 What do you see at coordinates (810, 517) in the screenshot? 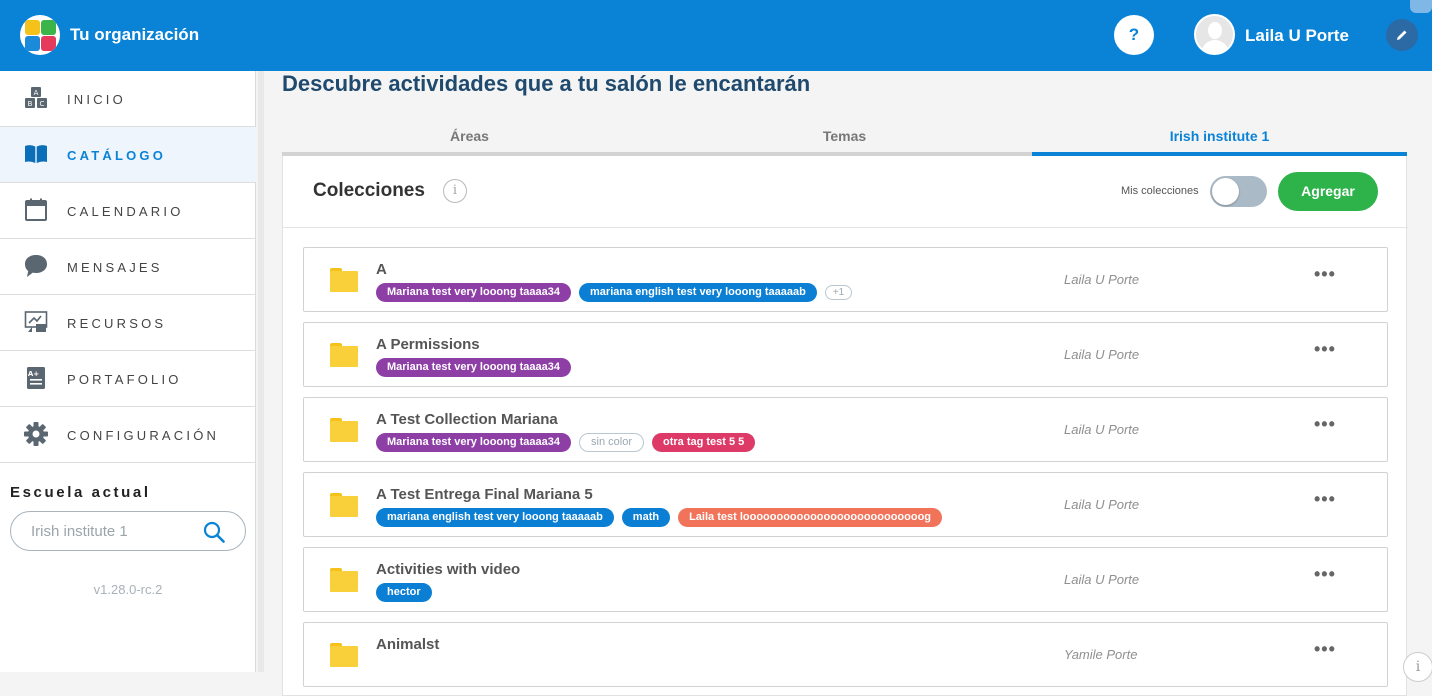
I see `tag-badge: Laila test looooooooooooooooooooooooooog` at bounding box center [810, 517].